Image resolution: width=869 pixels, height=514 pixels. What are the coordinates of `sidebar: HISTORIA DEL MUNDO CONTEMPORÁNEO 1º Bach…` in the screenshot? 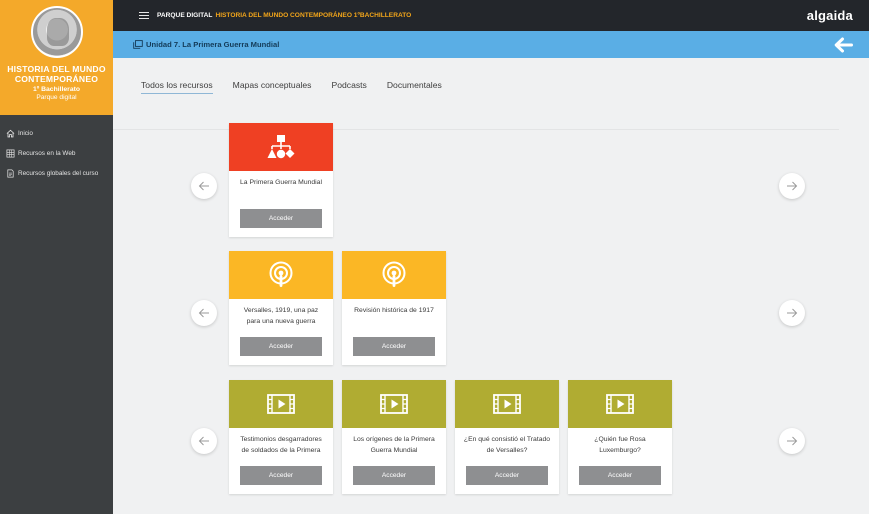 It's located at (56, 257).